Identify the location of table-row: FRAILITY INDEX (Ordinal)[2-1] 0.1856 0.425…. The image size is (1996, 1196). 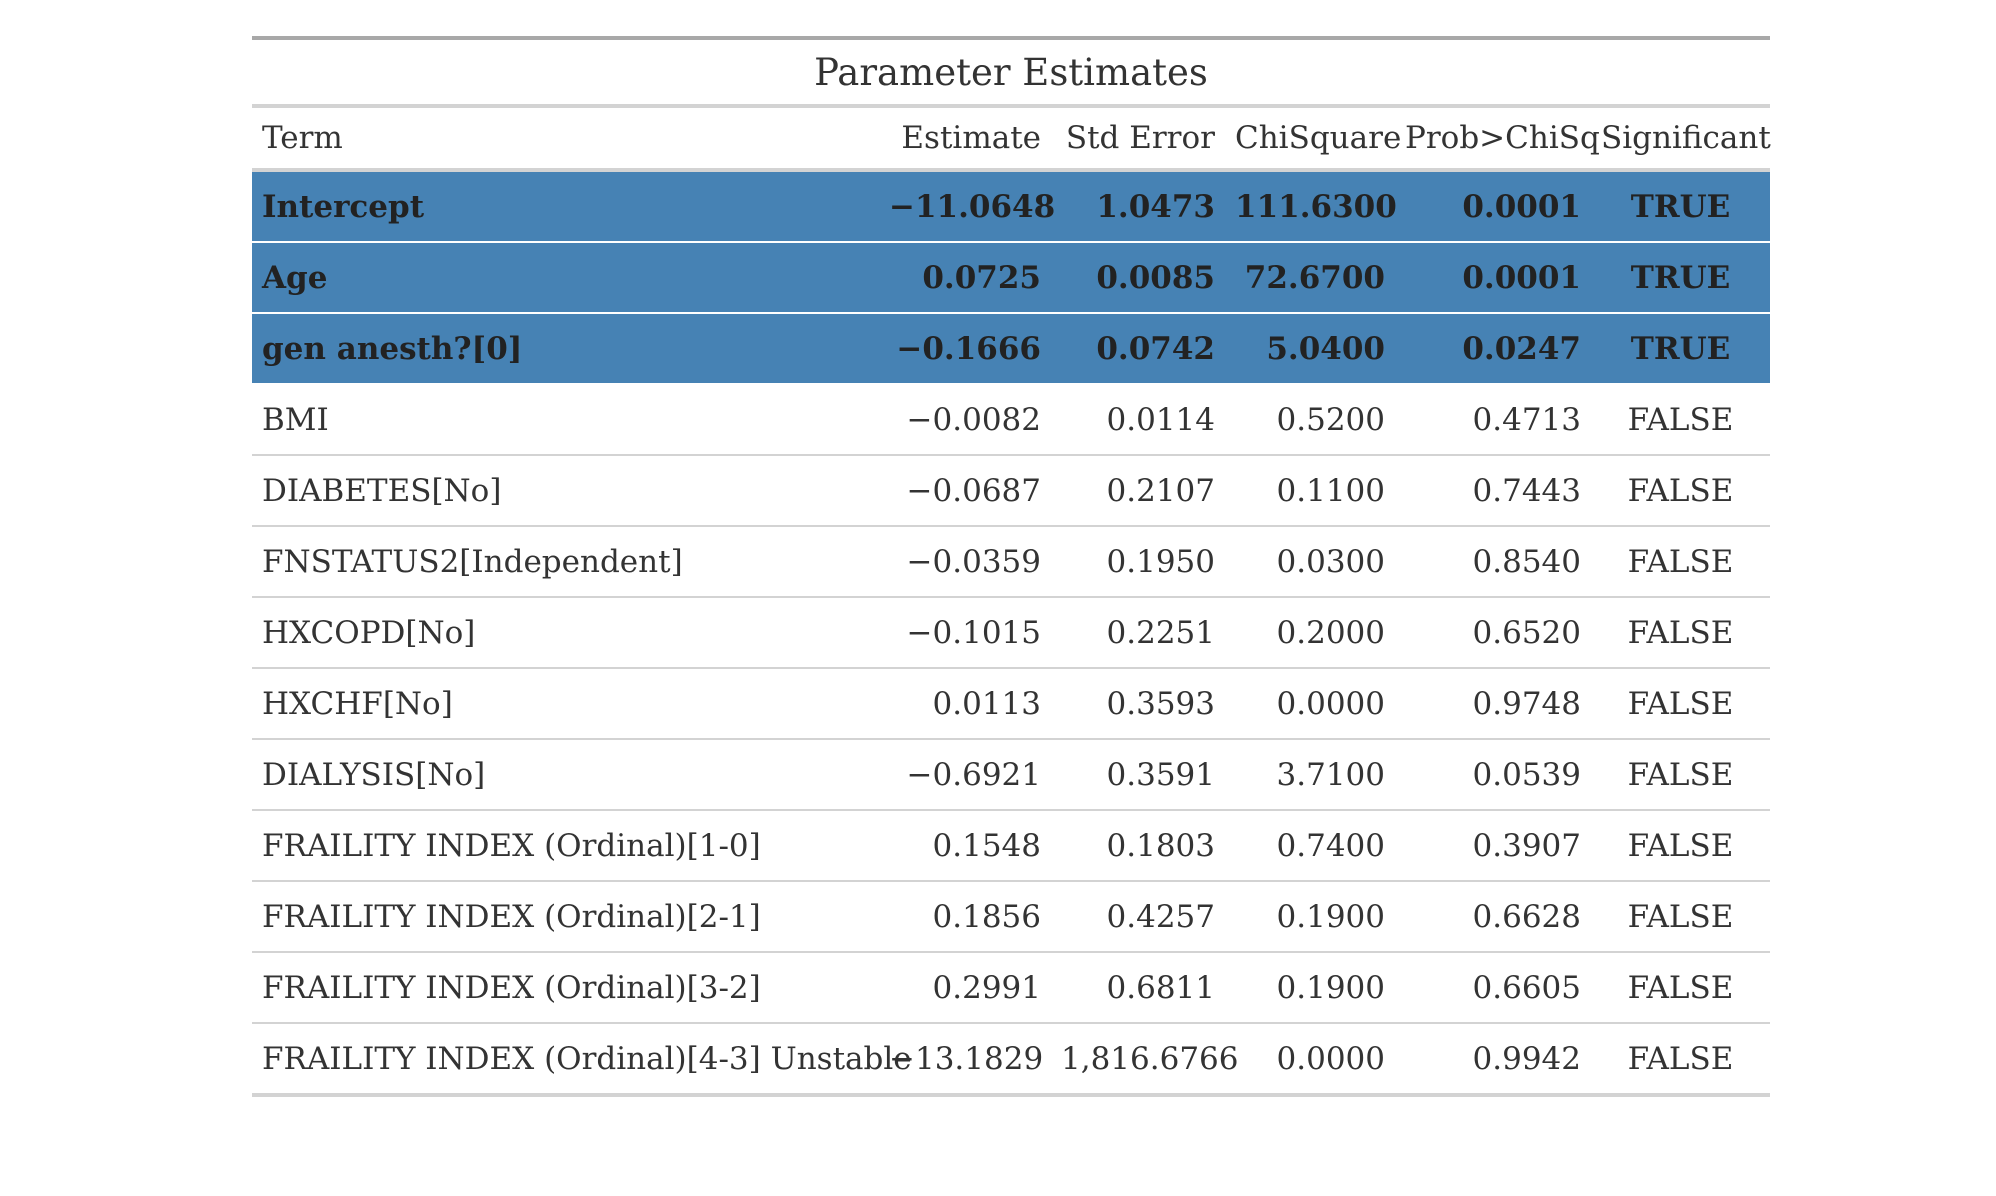
(1011, 917).